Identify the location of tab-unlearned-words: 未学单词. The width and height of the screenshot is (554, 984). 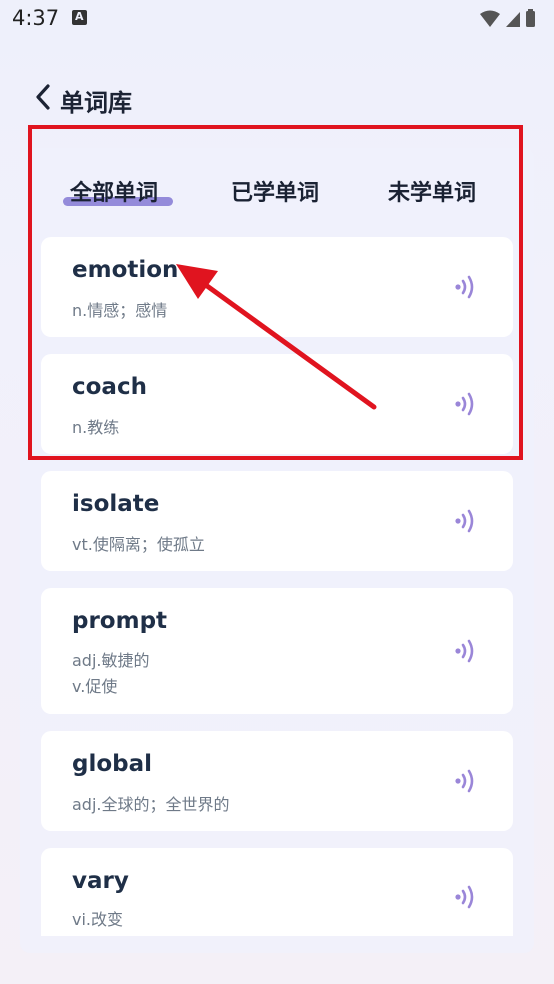
(432, 191).